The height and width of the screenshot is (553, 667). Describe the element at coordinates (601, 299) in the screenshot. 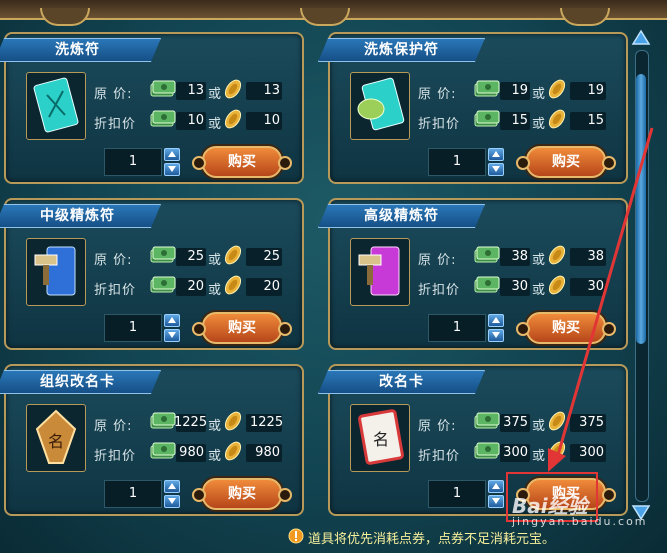

I see `arrow-annotation` at that location.